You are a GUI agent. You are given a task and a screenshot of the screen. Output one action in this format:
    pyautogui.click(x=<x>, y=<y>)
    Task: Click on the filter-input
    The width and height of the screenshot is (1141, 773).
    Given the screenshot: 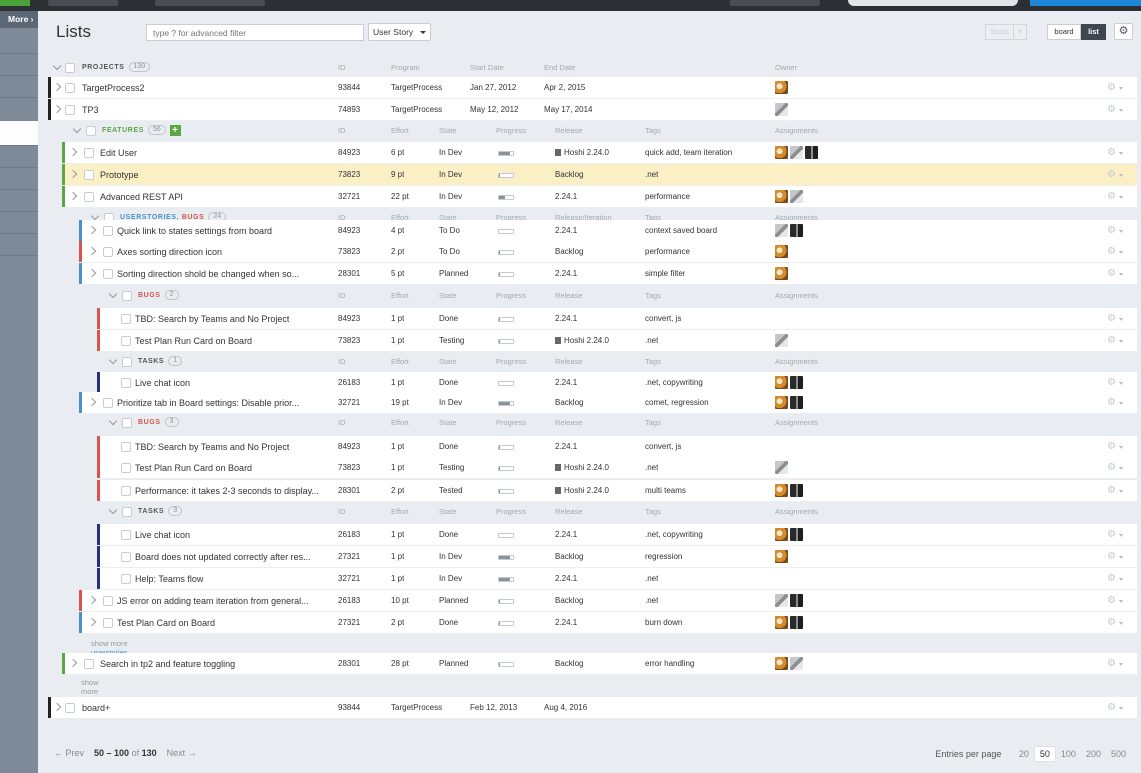 What is the action you would take?
    pyautogui.click(x=255, y=32)
    